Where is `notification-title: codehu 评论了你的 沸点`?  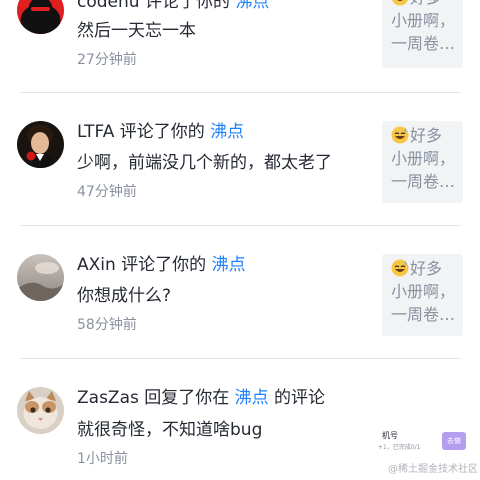
notification-title: codehu 评论了你的 沸点 is located at coordinates (173, 6).